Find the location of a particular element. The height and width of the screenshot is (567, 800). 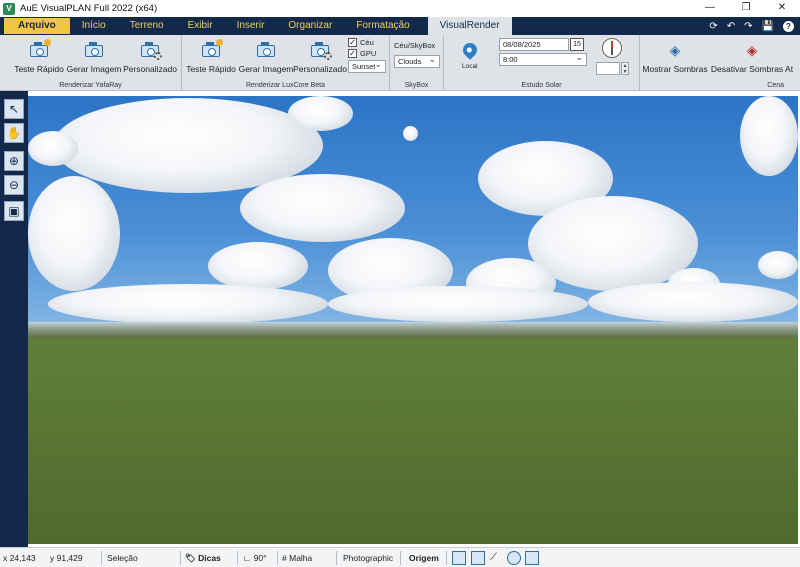

group-label-cena: Cena is located at coordinates (775, 85).